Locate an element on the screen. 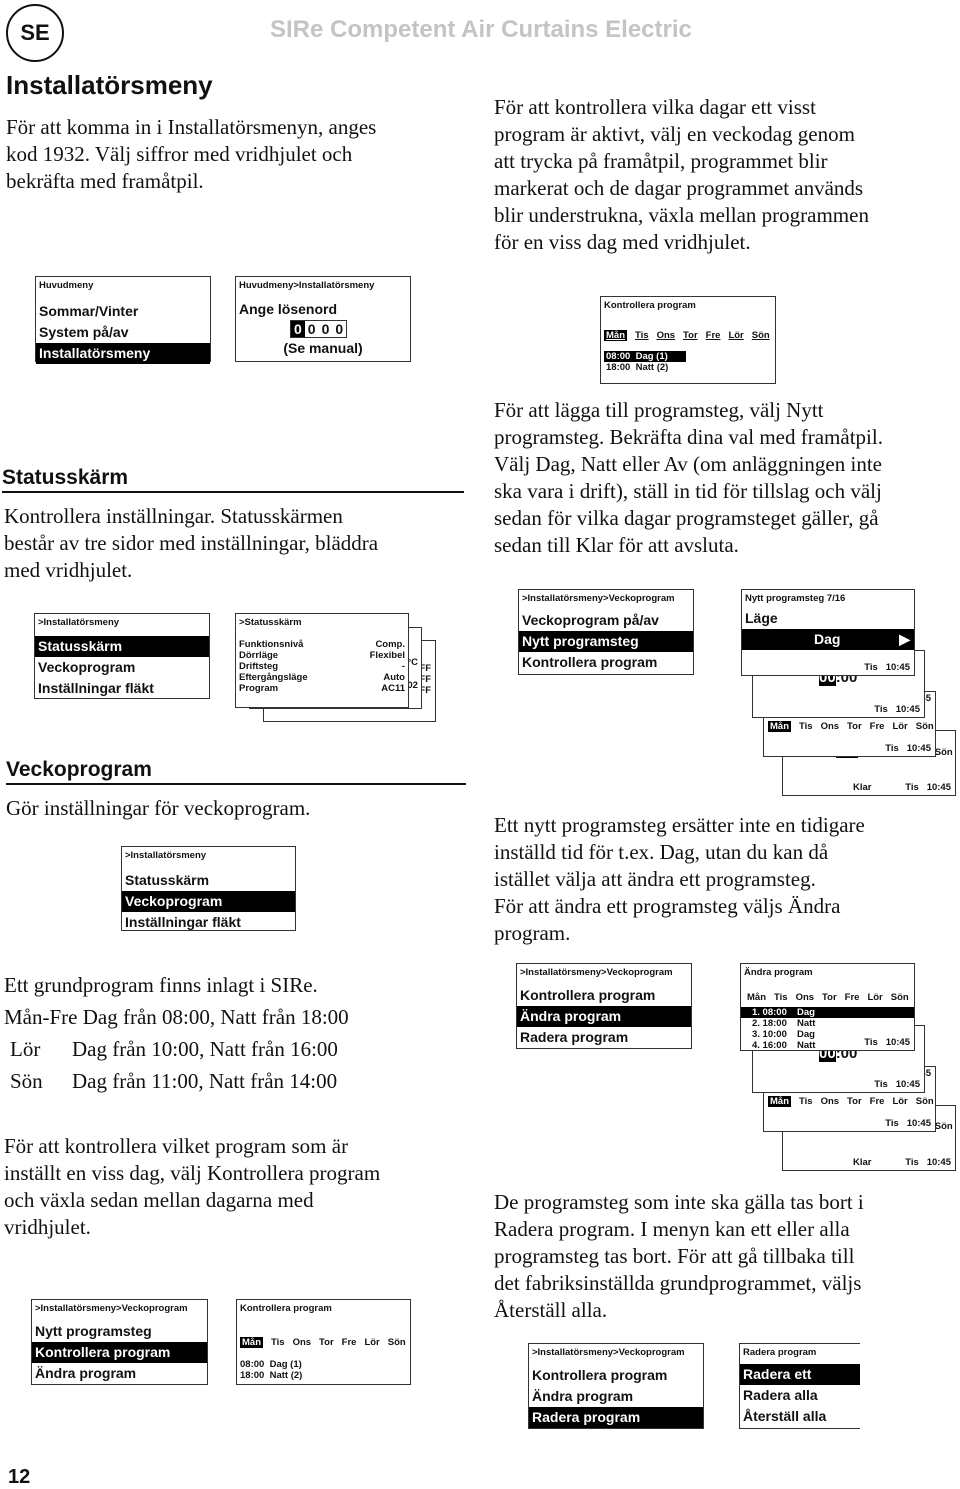 This screenshot has width=960, height=1489. program-entry: 08:00 Dag (1) is located at coordinates (325, 1364).